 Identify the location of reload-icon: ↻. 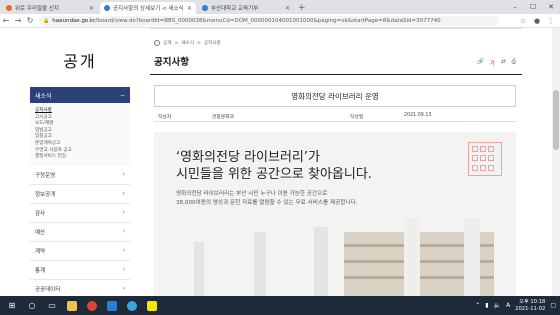
(30, 20).